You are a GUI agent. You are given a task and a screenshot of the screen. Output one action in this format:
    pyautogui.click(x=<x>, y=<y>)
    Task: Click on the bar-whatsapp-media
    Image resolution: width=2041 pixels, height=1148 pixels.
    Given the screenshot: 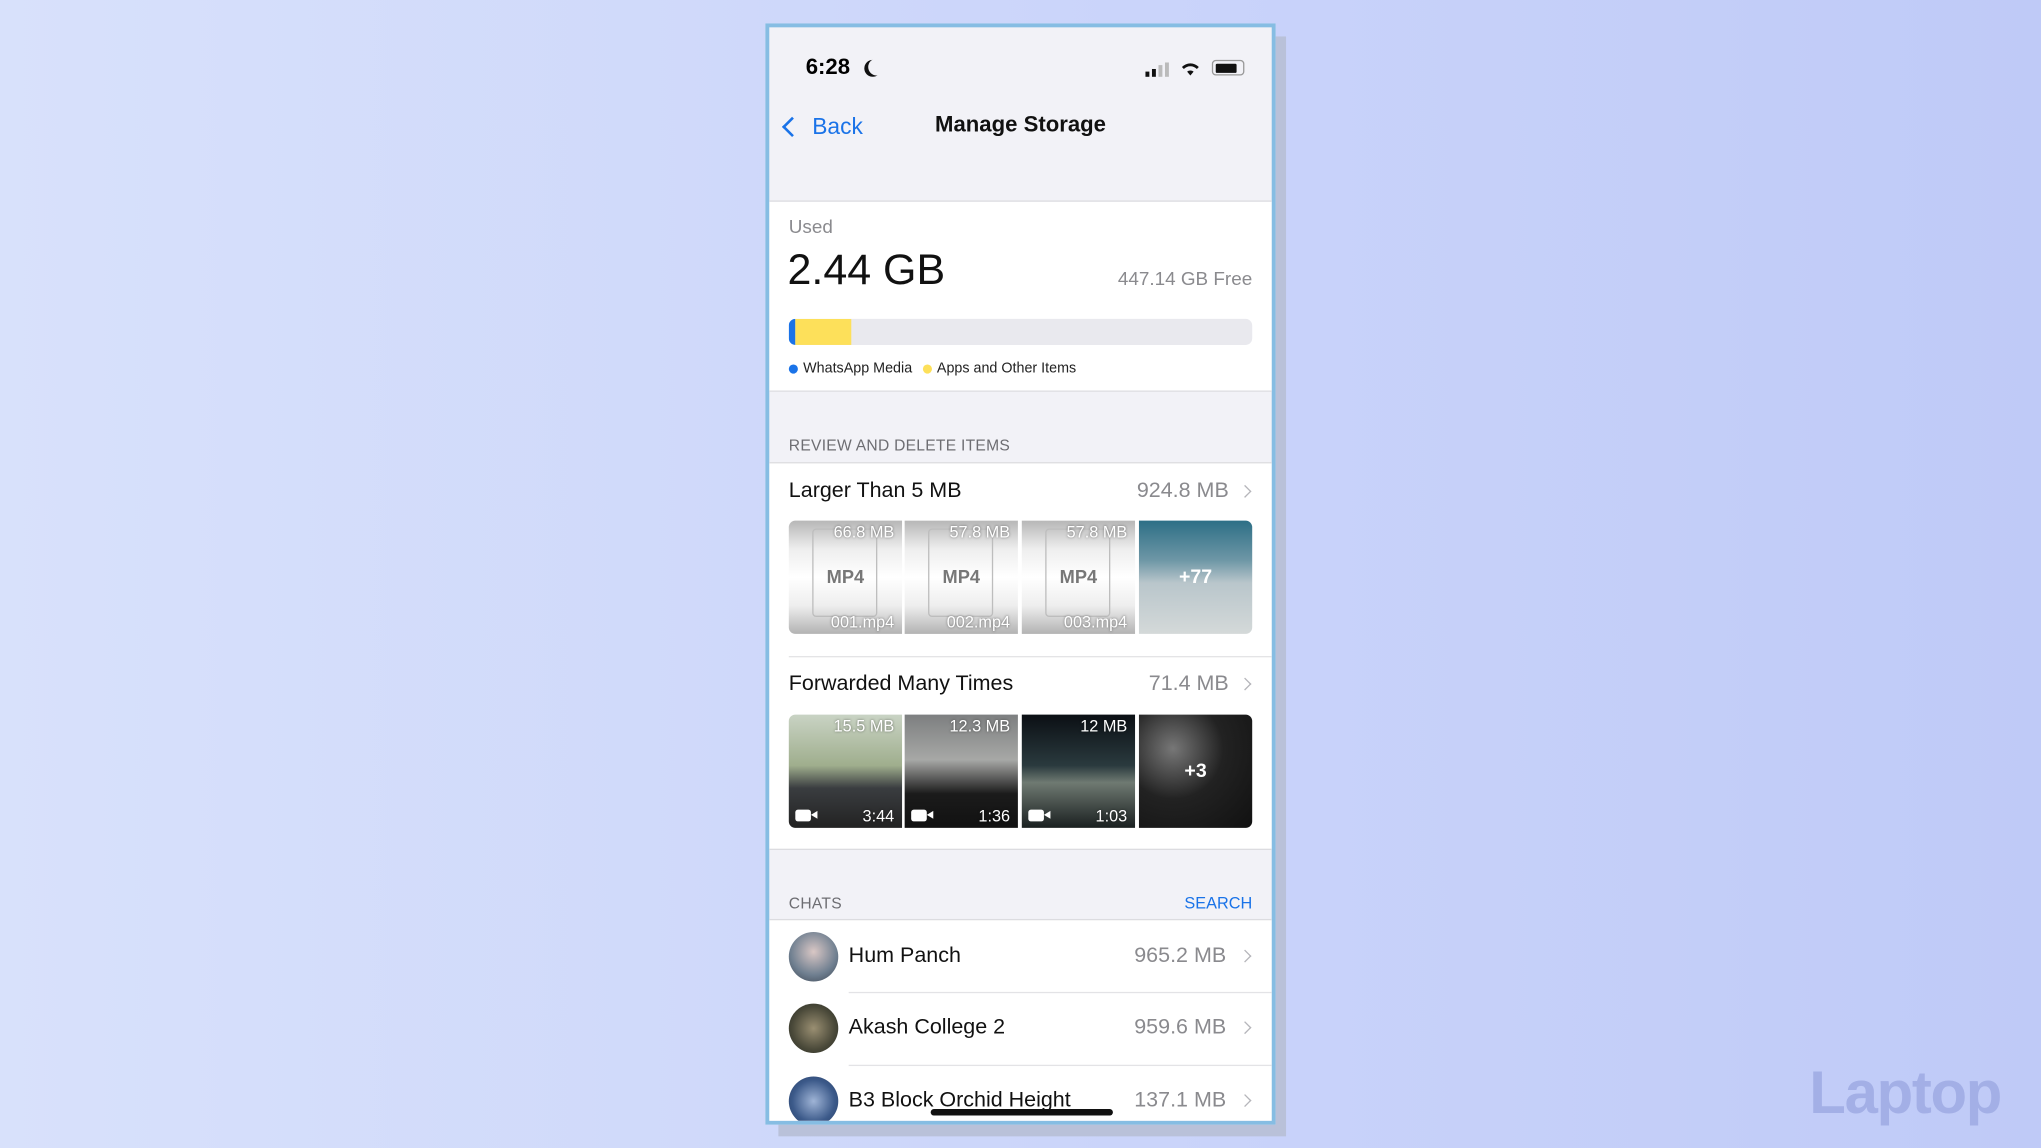 What is the action you would take?
    pyautogui.click(x=792, y=331)
    